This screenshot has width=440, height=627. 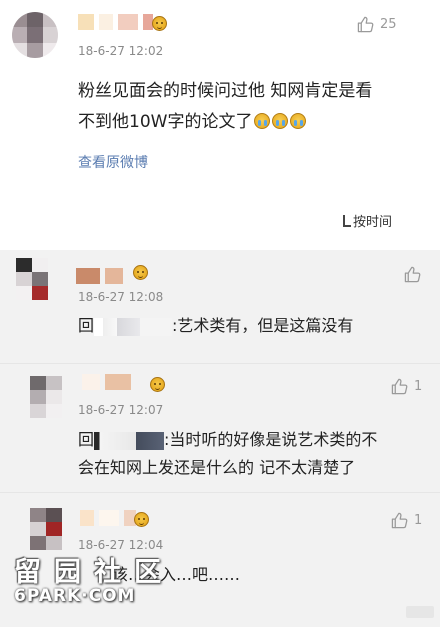 What do you see at coordinates (263, 325) in the screenshot?
I see `reply-content: :艺术类有，但是这篇没有` at bounding box center [263, 325].